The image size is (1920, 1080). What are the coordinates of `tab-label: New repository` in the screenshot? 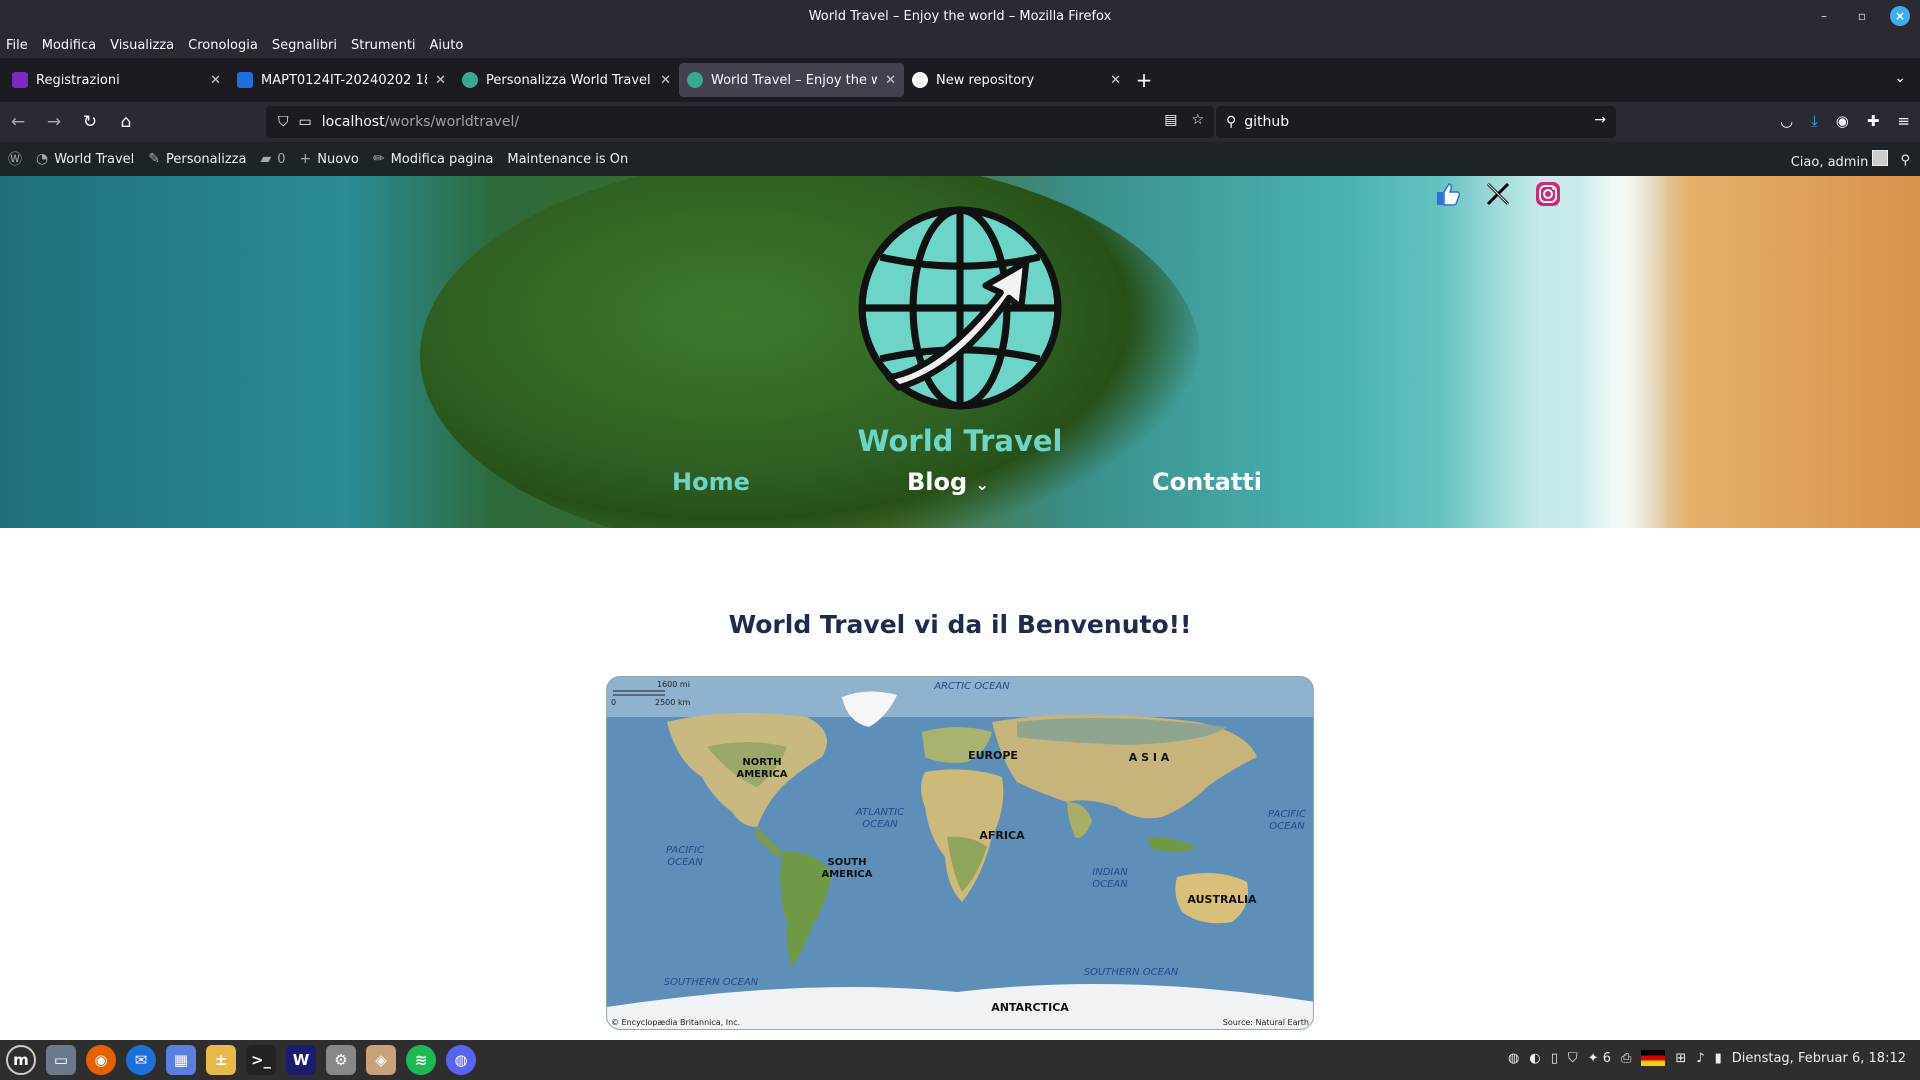 It's located at (985, 80).